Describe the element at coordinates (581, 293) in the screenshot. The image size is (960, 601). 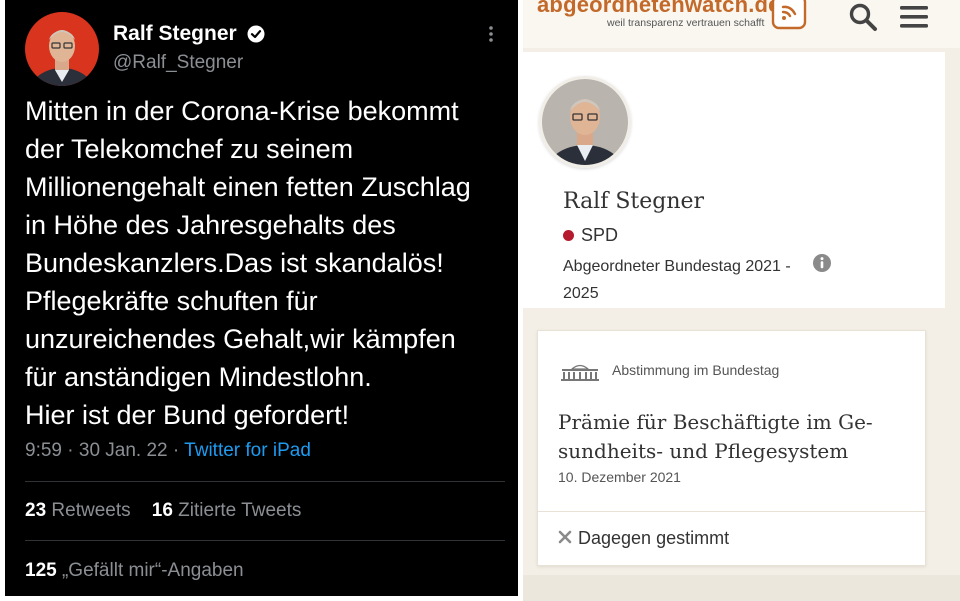
I see `mandate-line: 2025` at that location.